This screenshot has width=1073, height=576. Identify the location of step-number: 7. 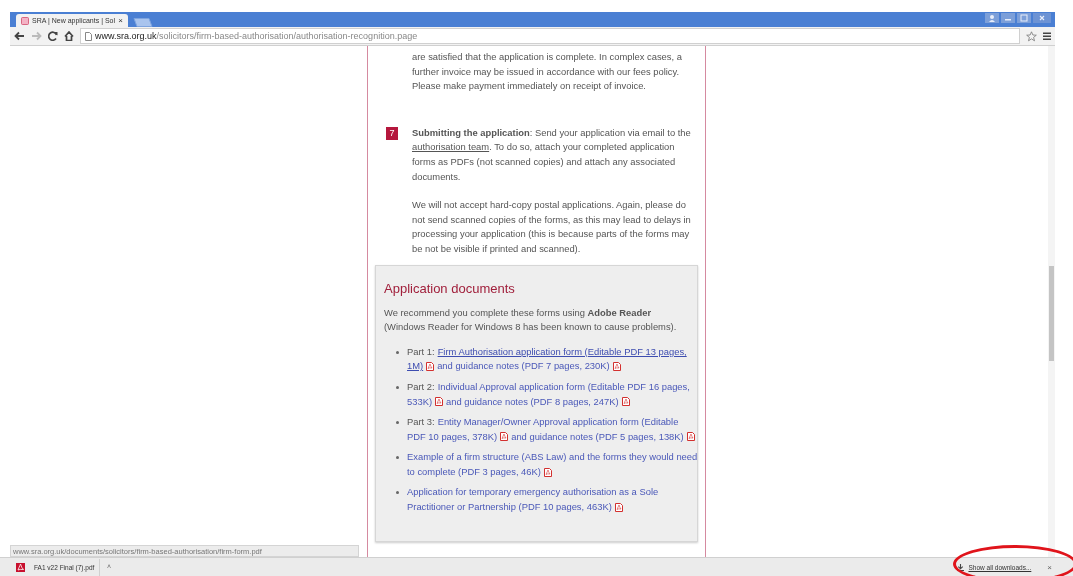
(392, 133).